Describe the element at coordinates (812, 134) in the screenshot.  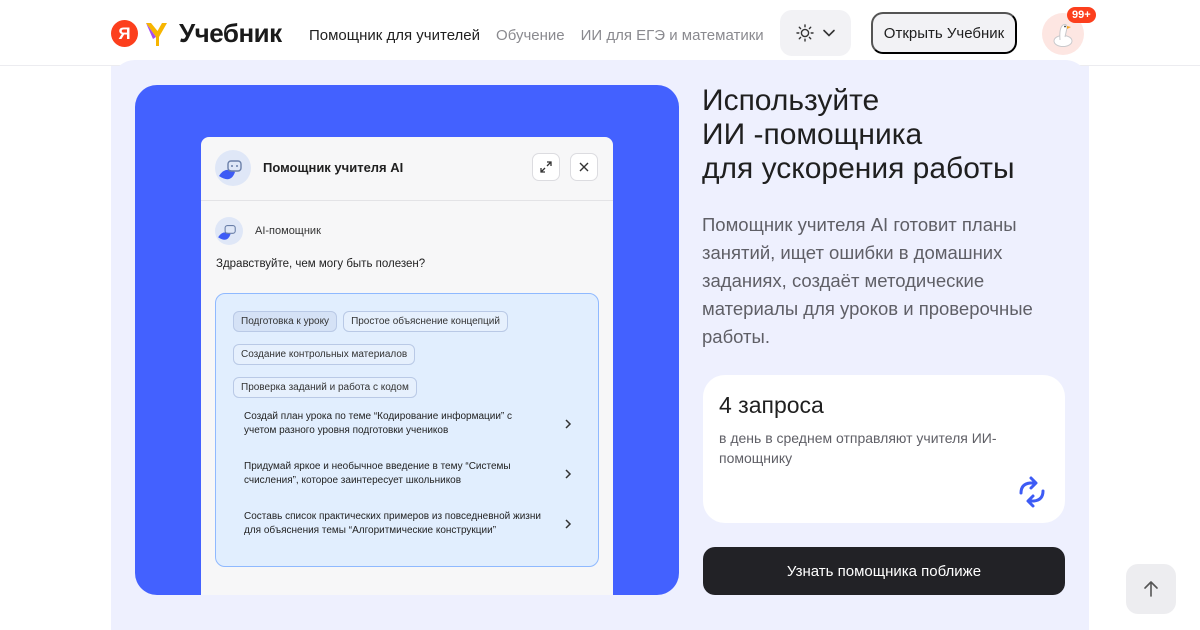
I see `hero-heading-line: ИИ -помощника` at that location.